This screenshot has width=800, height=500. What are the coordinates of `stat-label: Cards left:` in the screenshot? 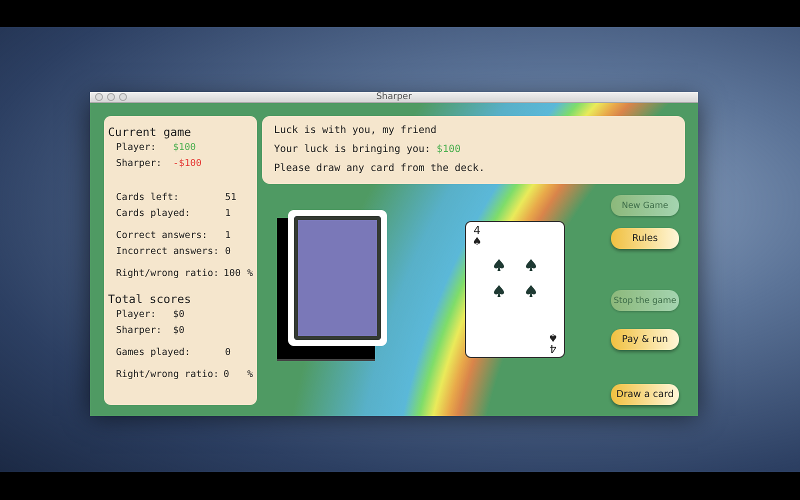 It's located at (148, 198).